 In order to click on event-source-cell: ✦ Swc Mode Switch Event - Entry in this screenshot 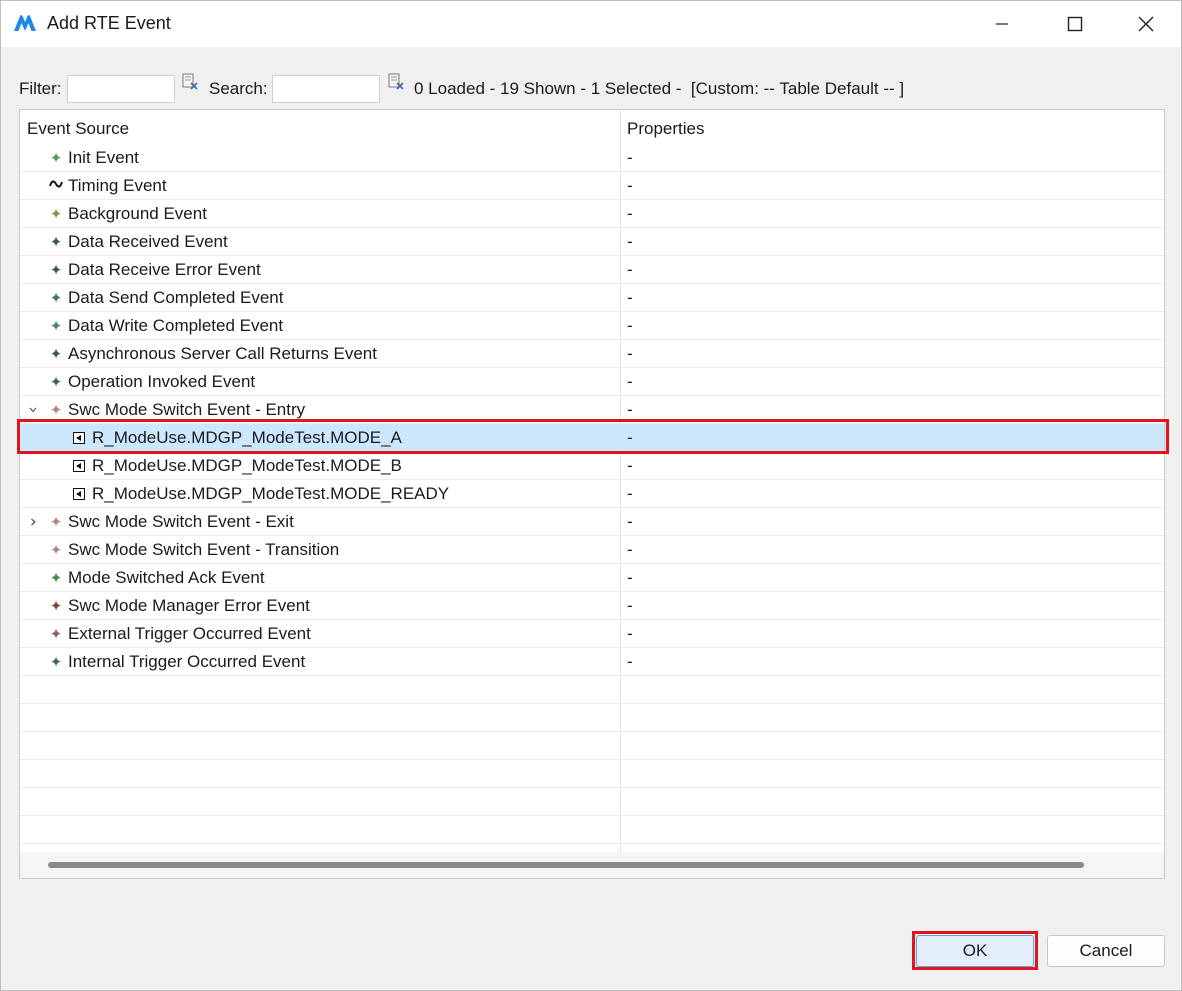, I will do `click(177, 410)`.